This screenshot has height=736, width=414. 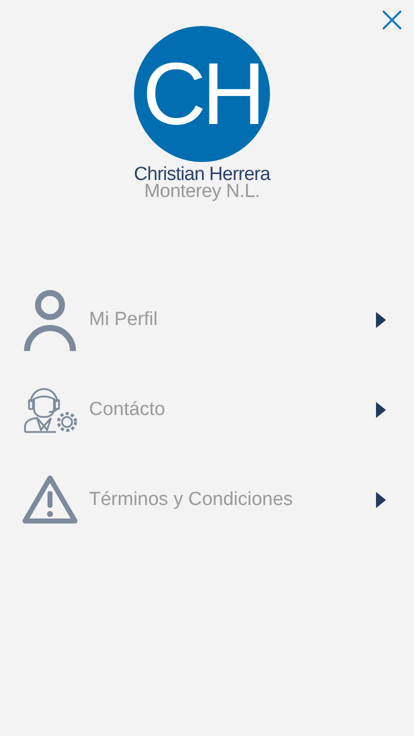 What do you see at coordinates (232, 410) in the screenshot?
I see `menu-item-label: Contácto` at bounding box center [232, 410].